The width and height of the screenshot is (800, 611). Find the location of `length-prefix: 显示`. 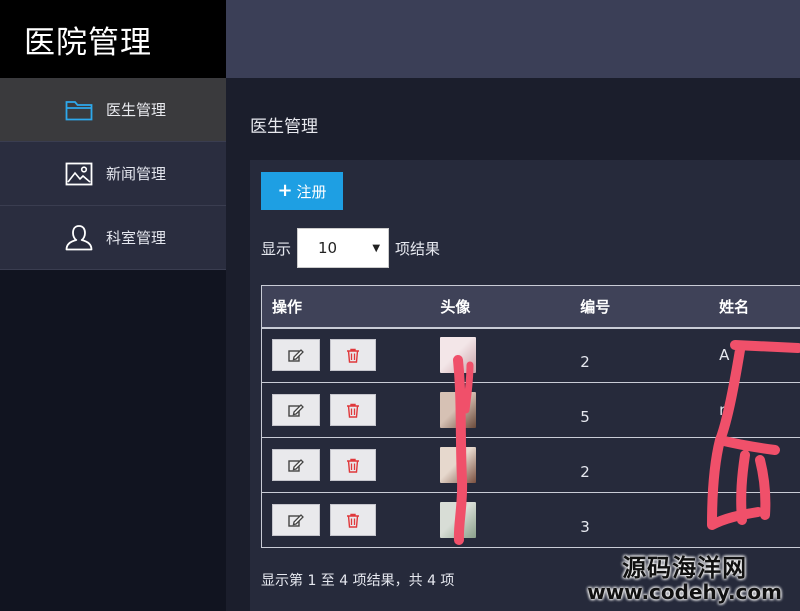

length-prefix: 显示 is located at coordinates (276, 248).